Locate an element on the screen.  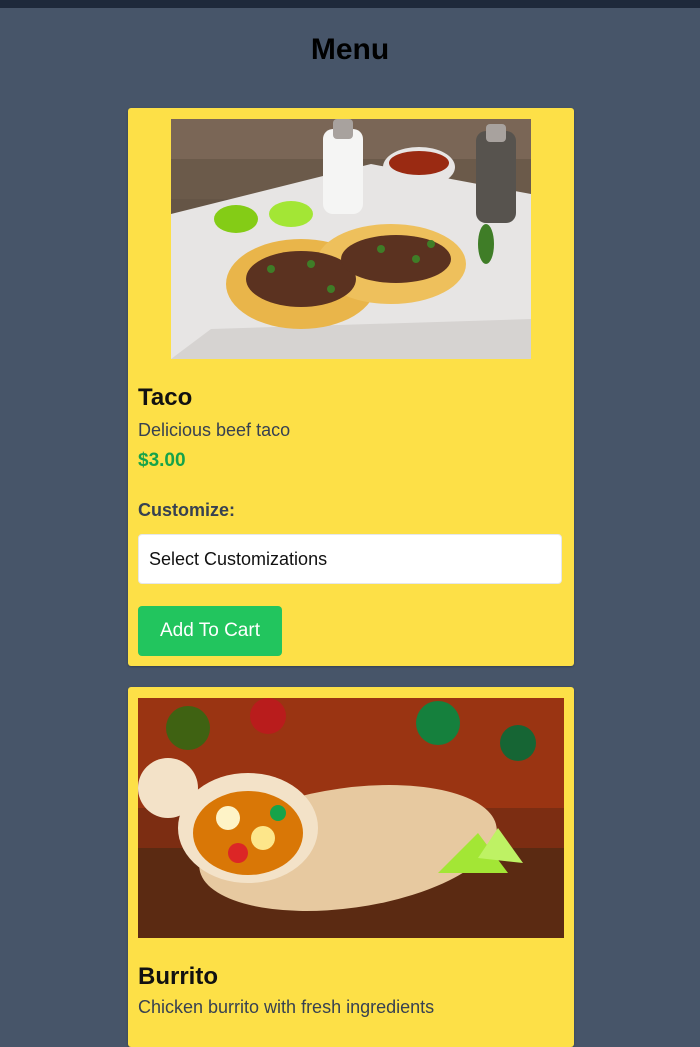
item-description: Delicious beef taco is located at coordinates (214, 430).